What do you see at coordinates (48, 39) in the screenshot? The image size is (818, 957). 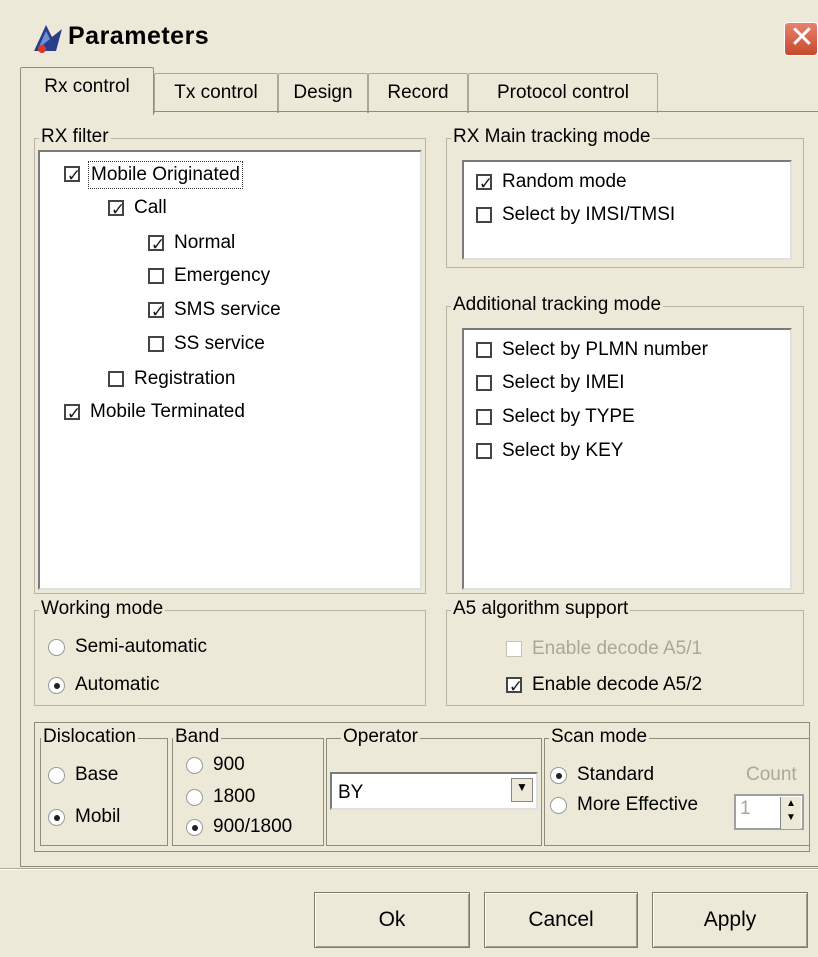 I see `app-logo-icon` at bounding box center [48, 39].